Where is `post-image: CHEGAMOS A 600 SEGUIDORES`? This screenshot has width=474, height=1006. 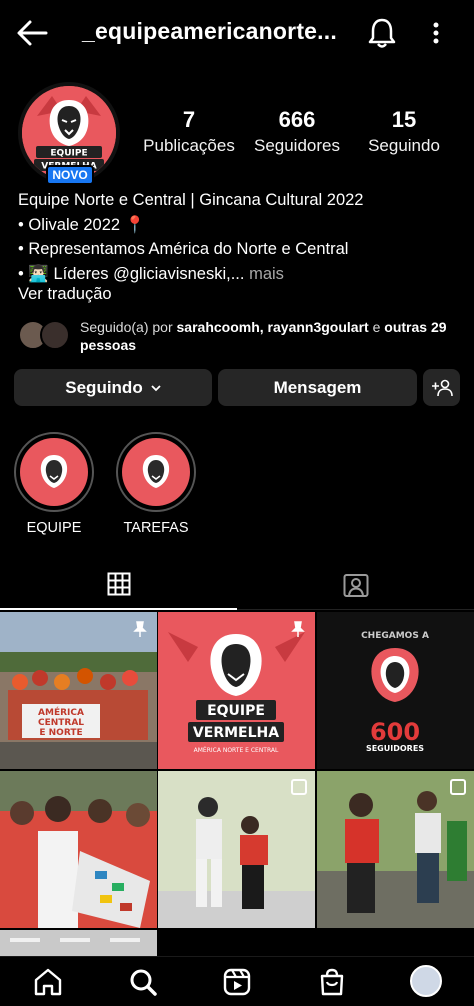
post-image: CHEGAMOS A 600 SEGUIDORES is located at coordinates (395, 690).